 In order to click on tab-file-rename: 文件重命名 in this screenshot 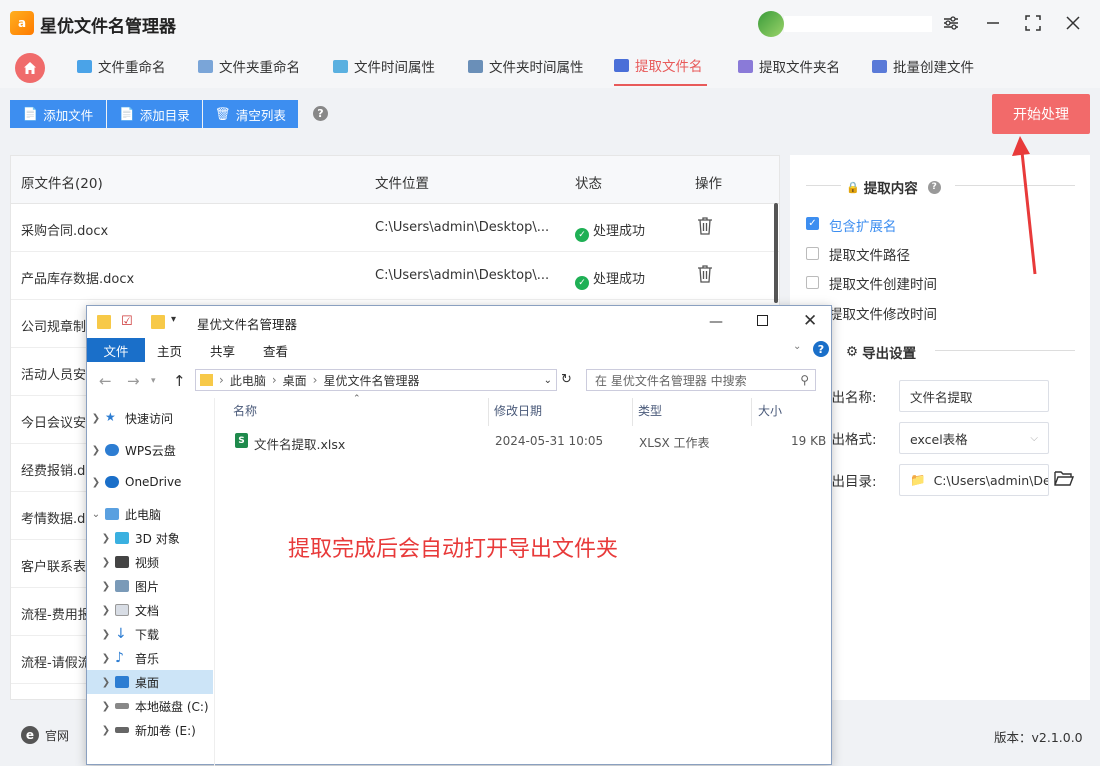, I will do `click(121, 66)`.